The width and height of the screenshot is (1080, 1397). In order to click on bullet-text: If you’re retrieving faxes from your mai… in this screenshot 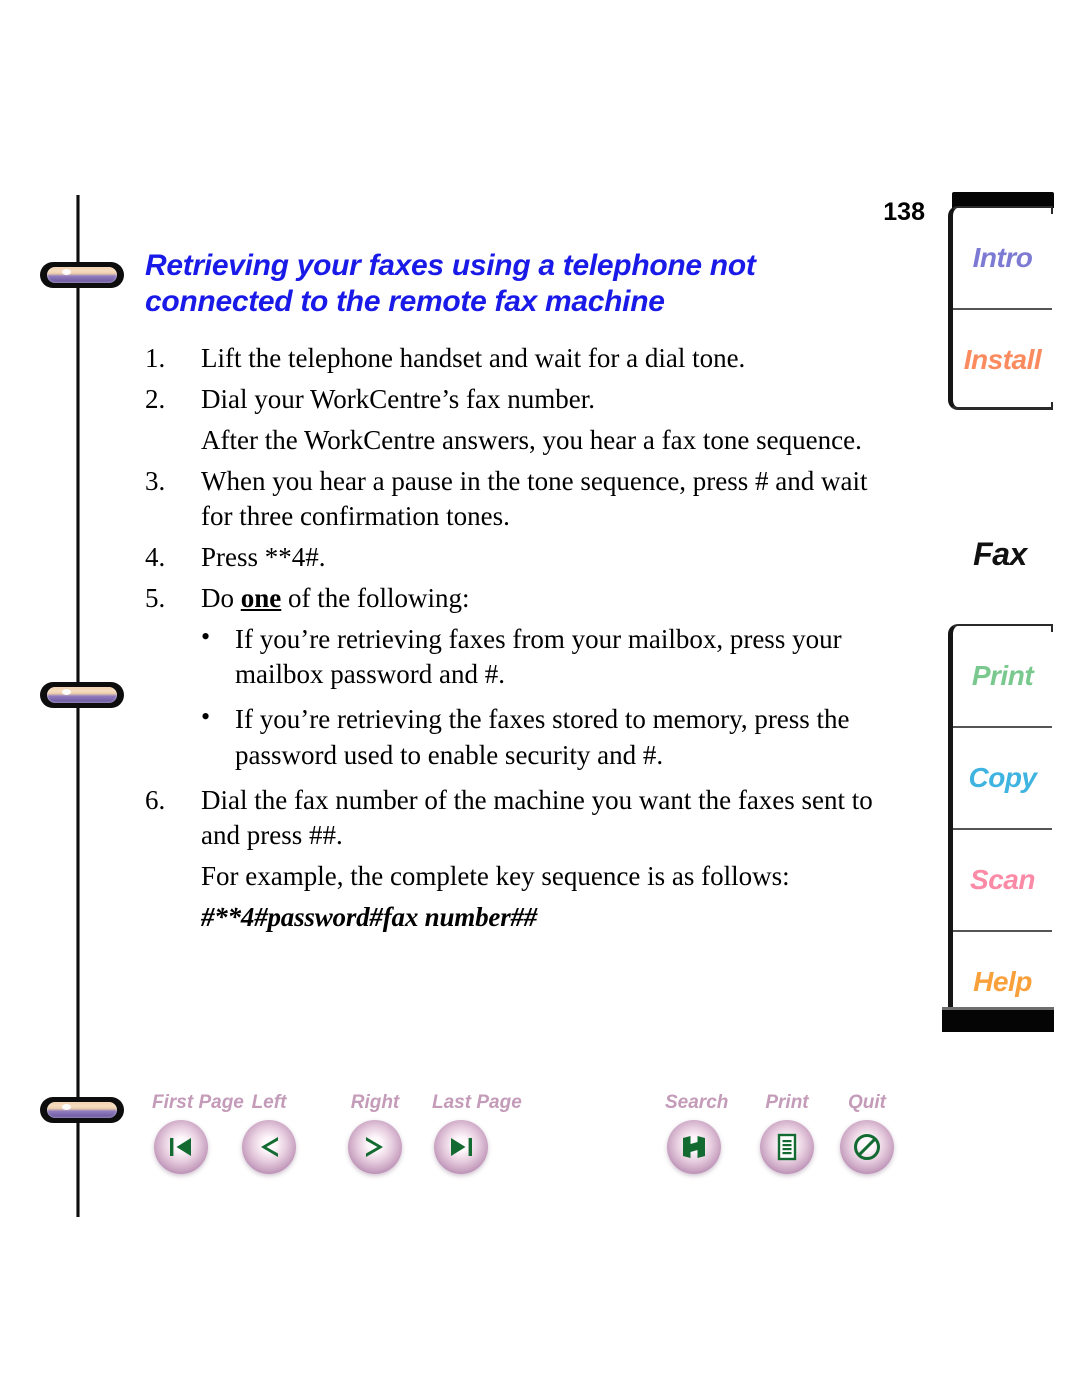, I will do `click(538, 657)`.